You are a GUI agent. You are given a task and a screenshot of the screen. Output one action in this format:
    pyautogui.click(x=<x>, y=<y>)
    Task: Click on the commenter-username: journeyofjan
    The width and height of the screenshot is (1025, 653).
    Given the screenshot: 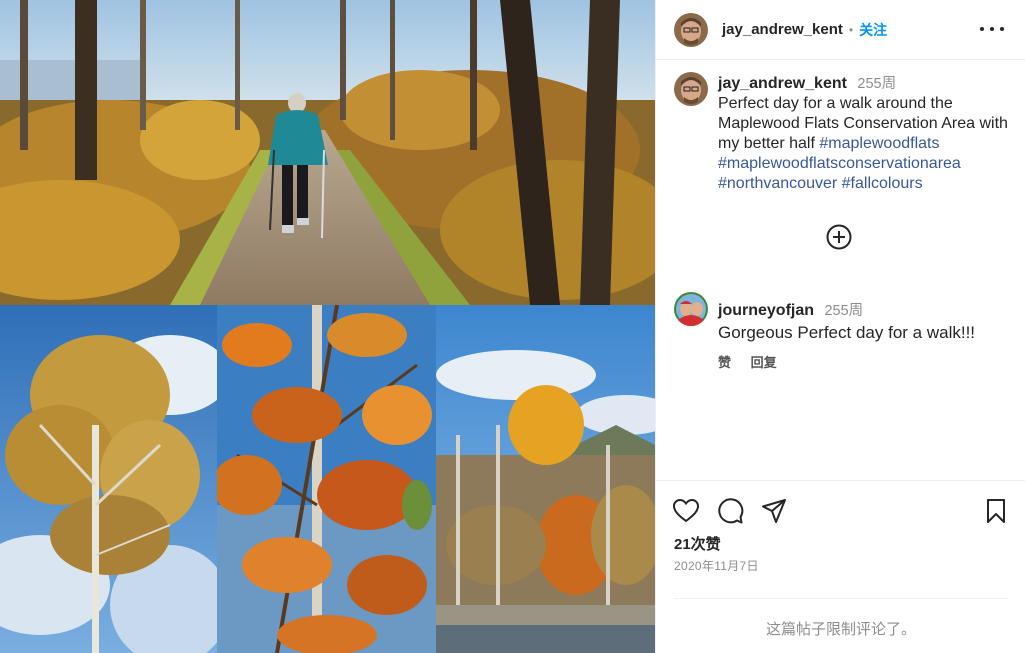 What is the action you would take?
    pyautogui.click(x=766, y=310)
    